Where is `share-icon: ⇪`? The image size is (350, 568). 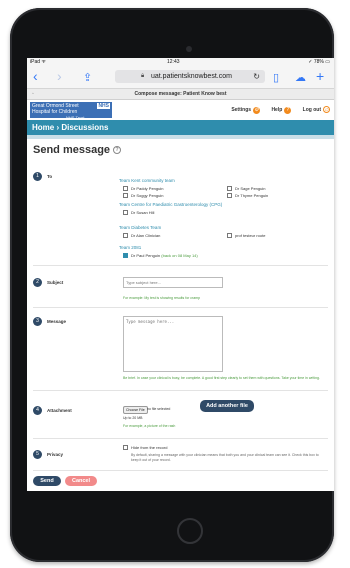
share-icon: ⇪ is located at coordinates (87, 78).